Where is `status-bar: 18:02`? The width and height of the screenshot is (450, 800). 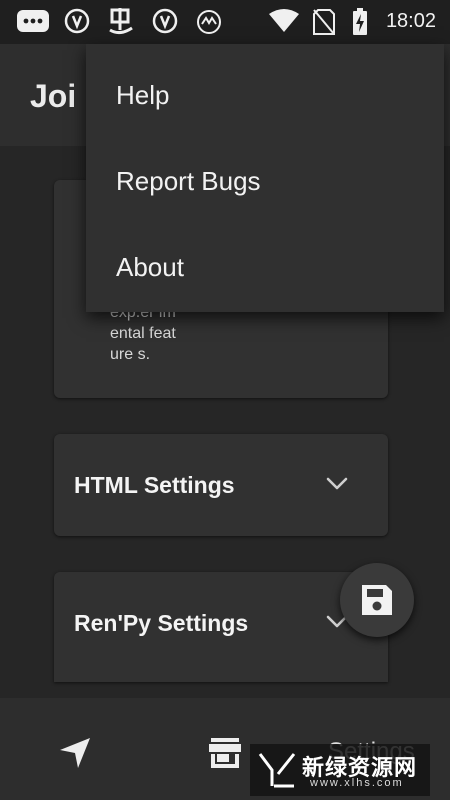 status-bar: 18:02 is located at coordinates (225, 22).